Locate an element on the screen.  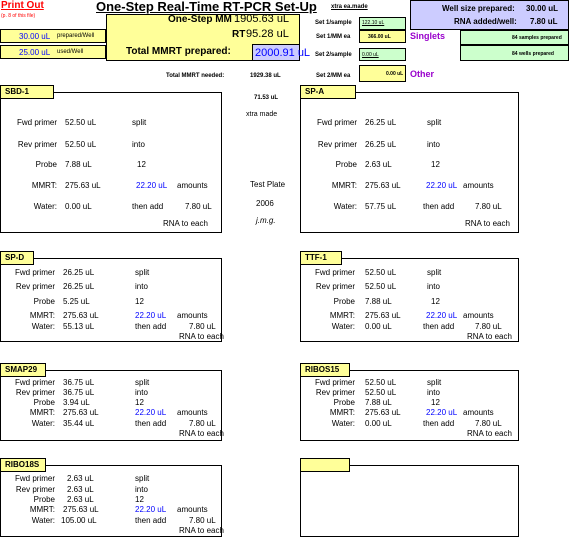
used-well-field: 25.00 uL used/Well is located at coordinates (53, 52).